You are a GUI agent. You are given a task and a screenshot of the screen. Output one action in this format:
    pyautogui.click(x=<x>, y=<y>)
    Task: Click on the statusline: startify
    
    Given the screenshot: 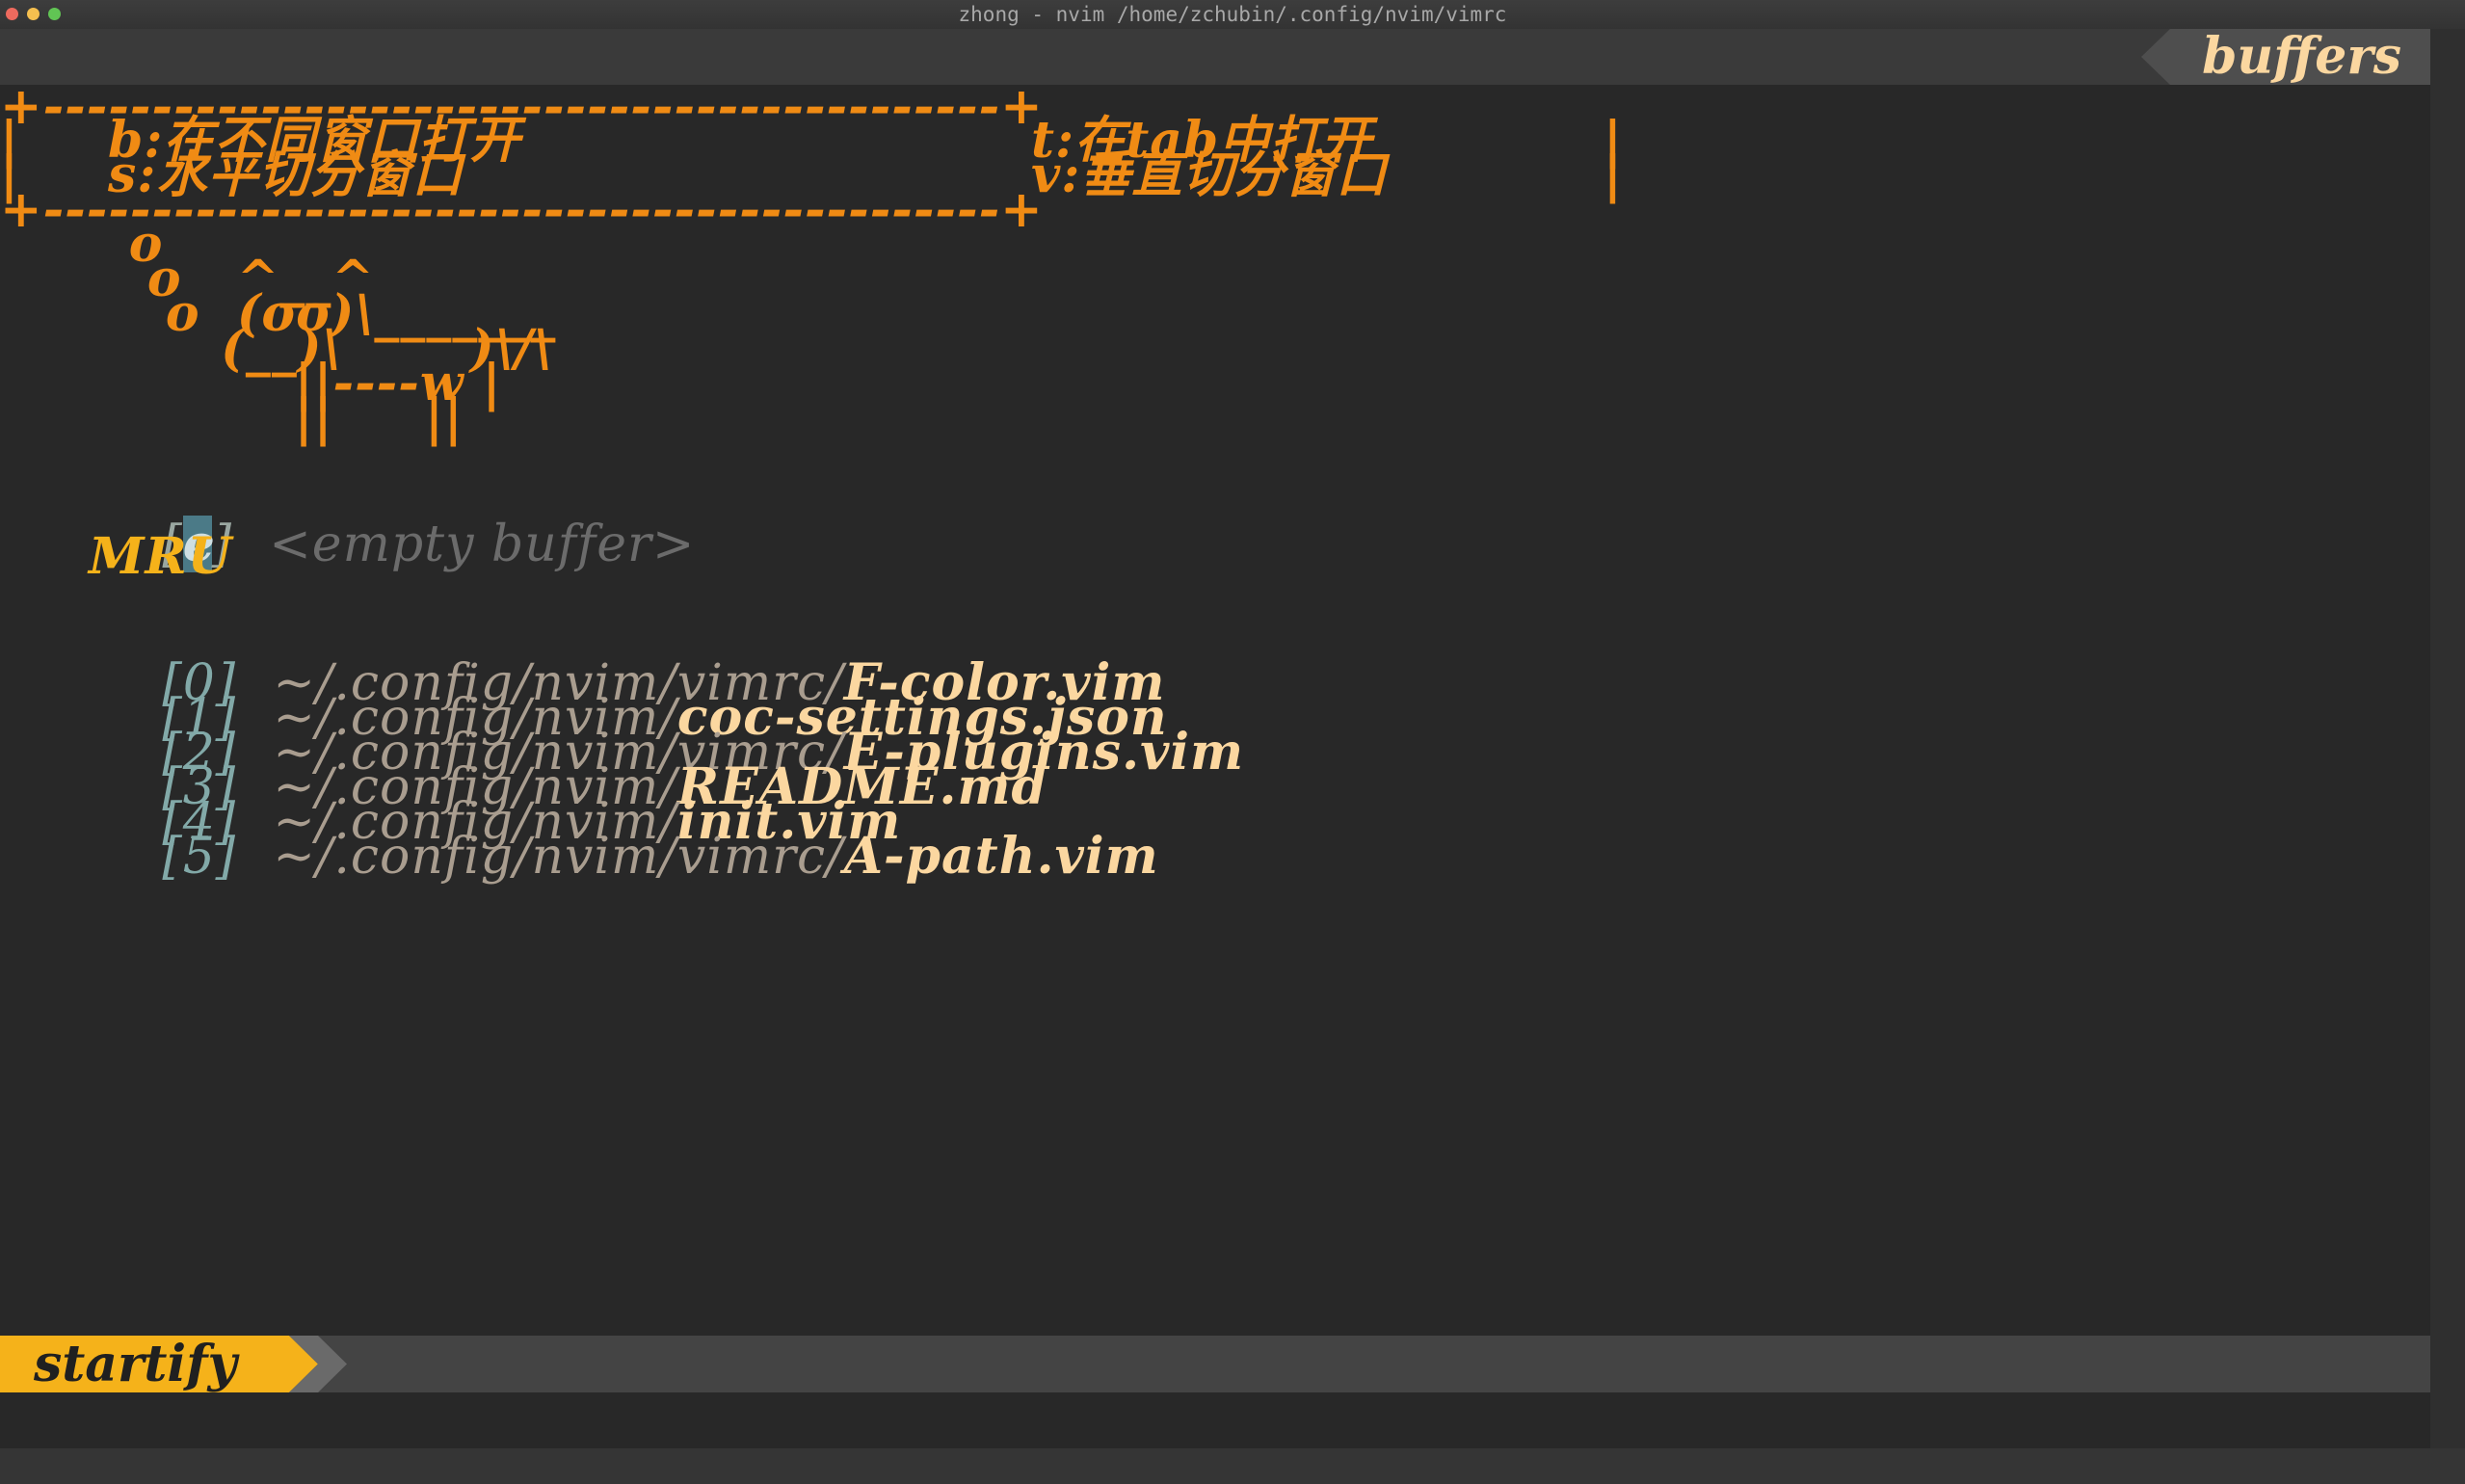 What is the action you would take?
    pyautogui.click(x=1215, y=1364)
    